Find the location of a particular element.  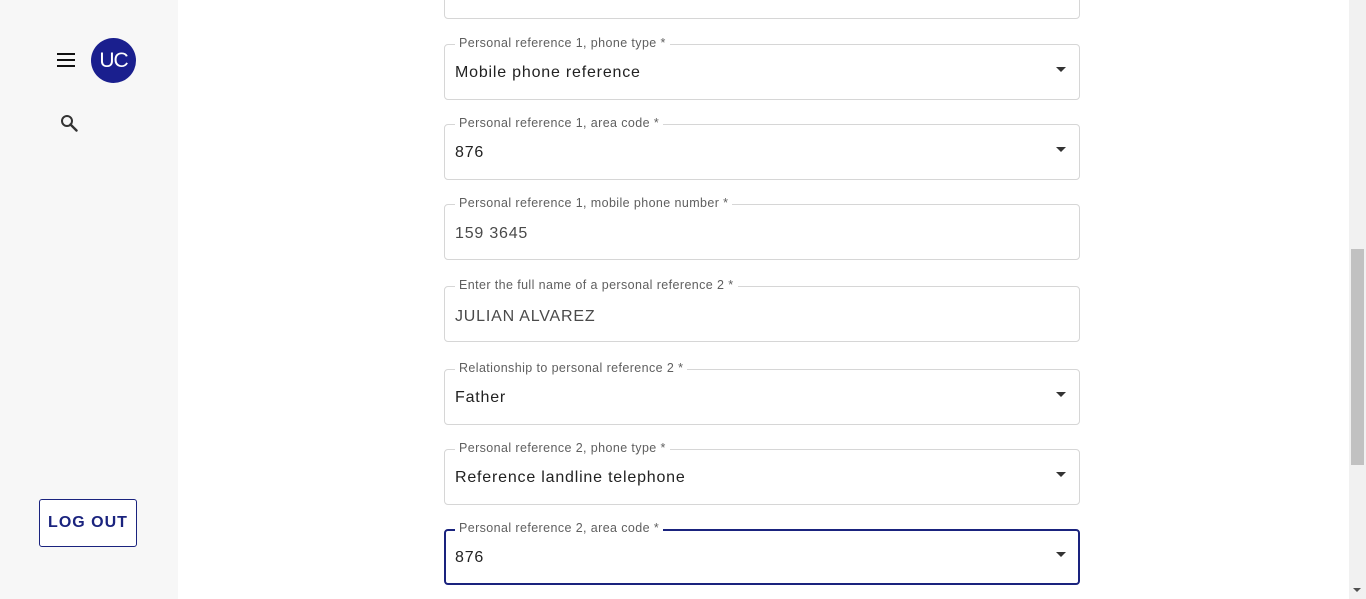

vertical-scrollbar is located at coordinates (1357, 299).